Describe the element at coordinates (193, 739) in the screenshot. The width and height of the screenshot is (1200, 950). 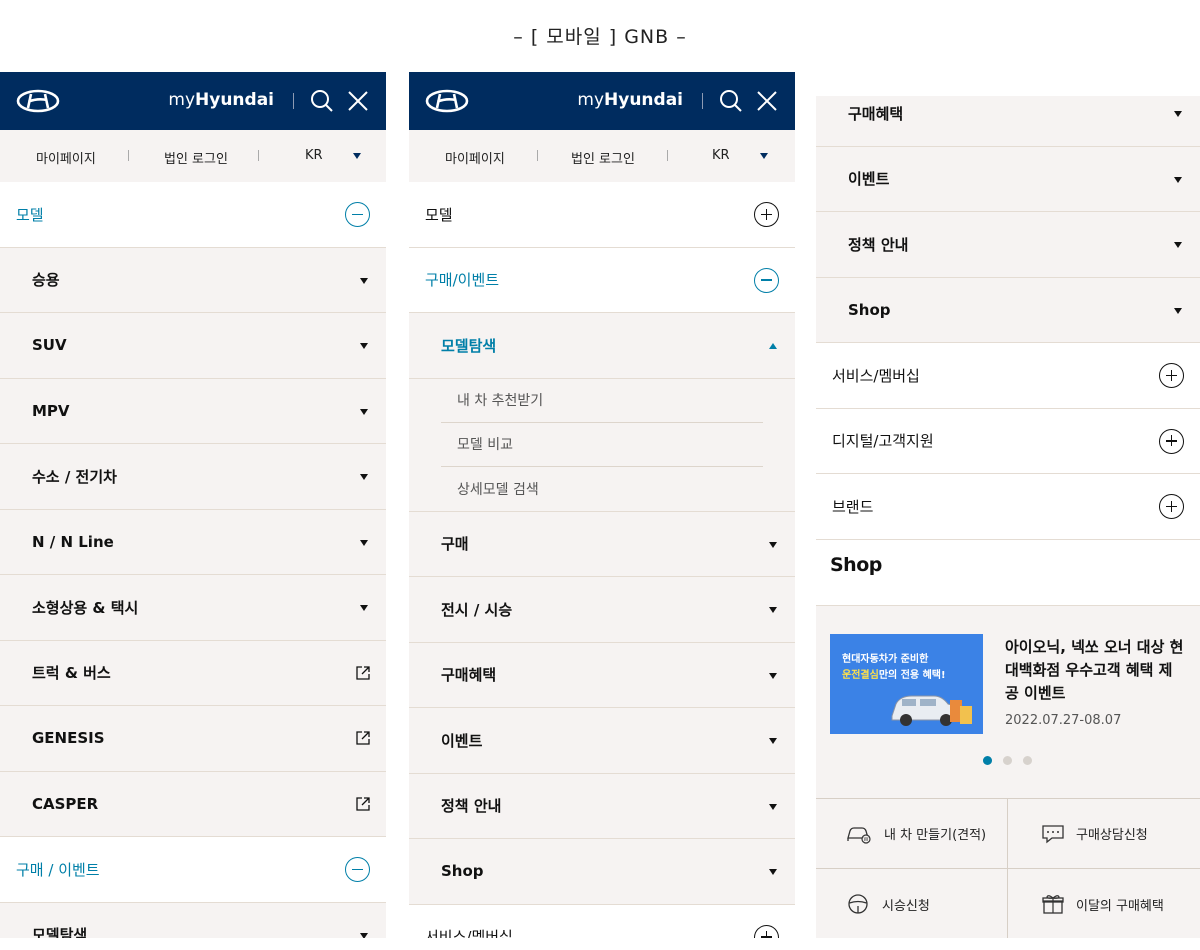
I see `menu-item-genesis: GENESIS` at that location.